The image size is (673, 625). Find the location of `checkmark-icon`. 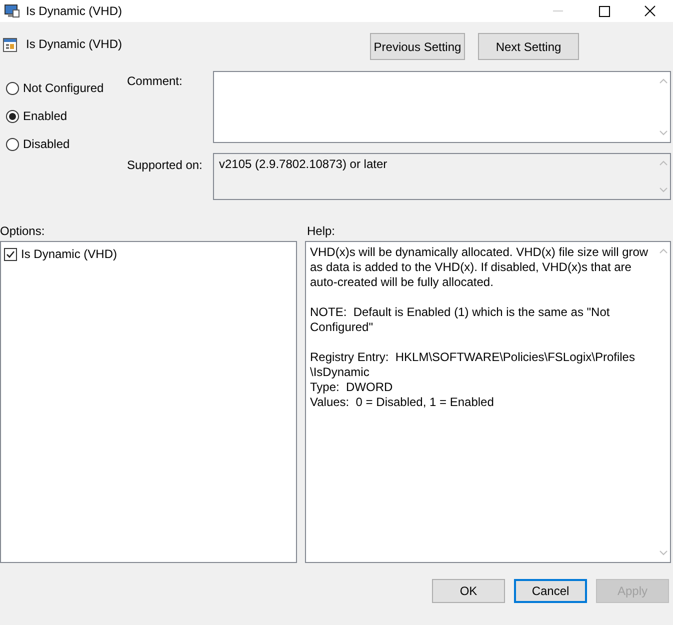

checkmark-icon is located at coordinates (10, 254).